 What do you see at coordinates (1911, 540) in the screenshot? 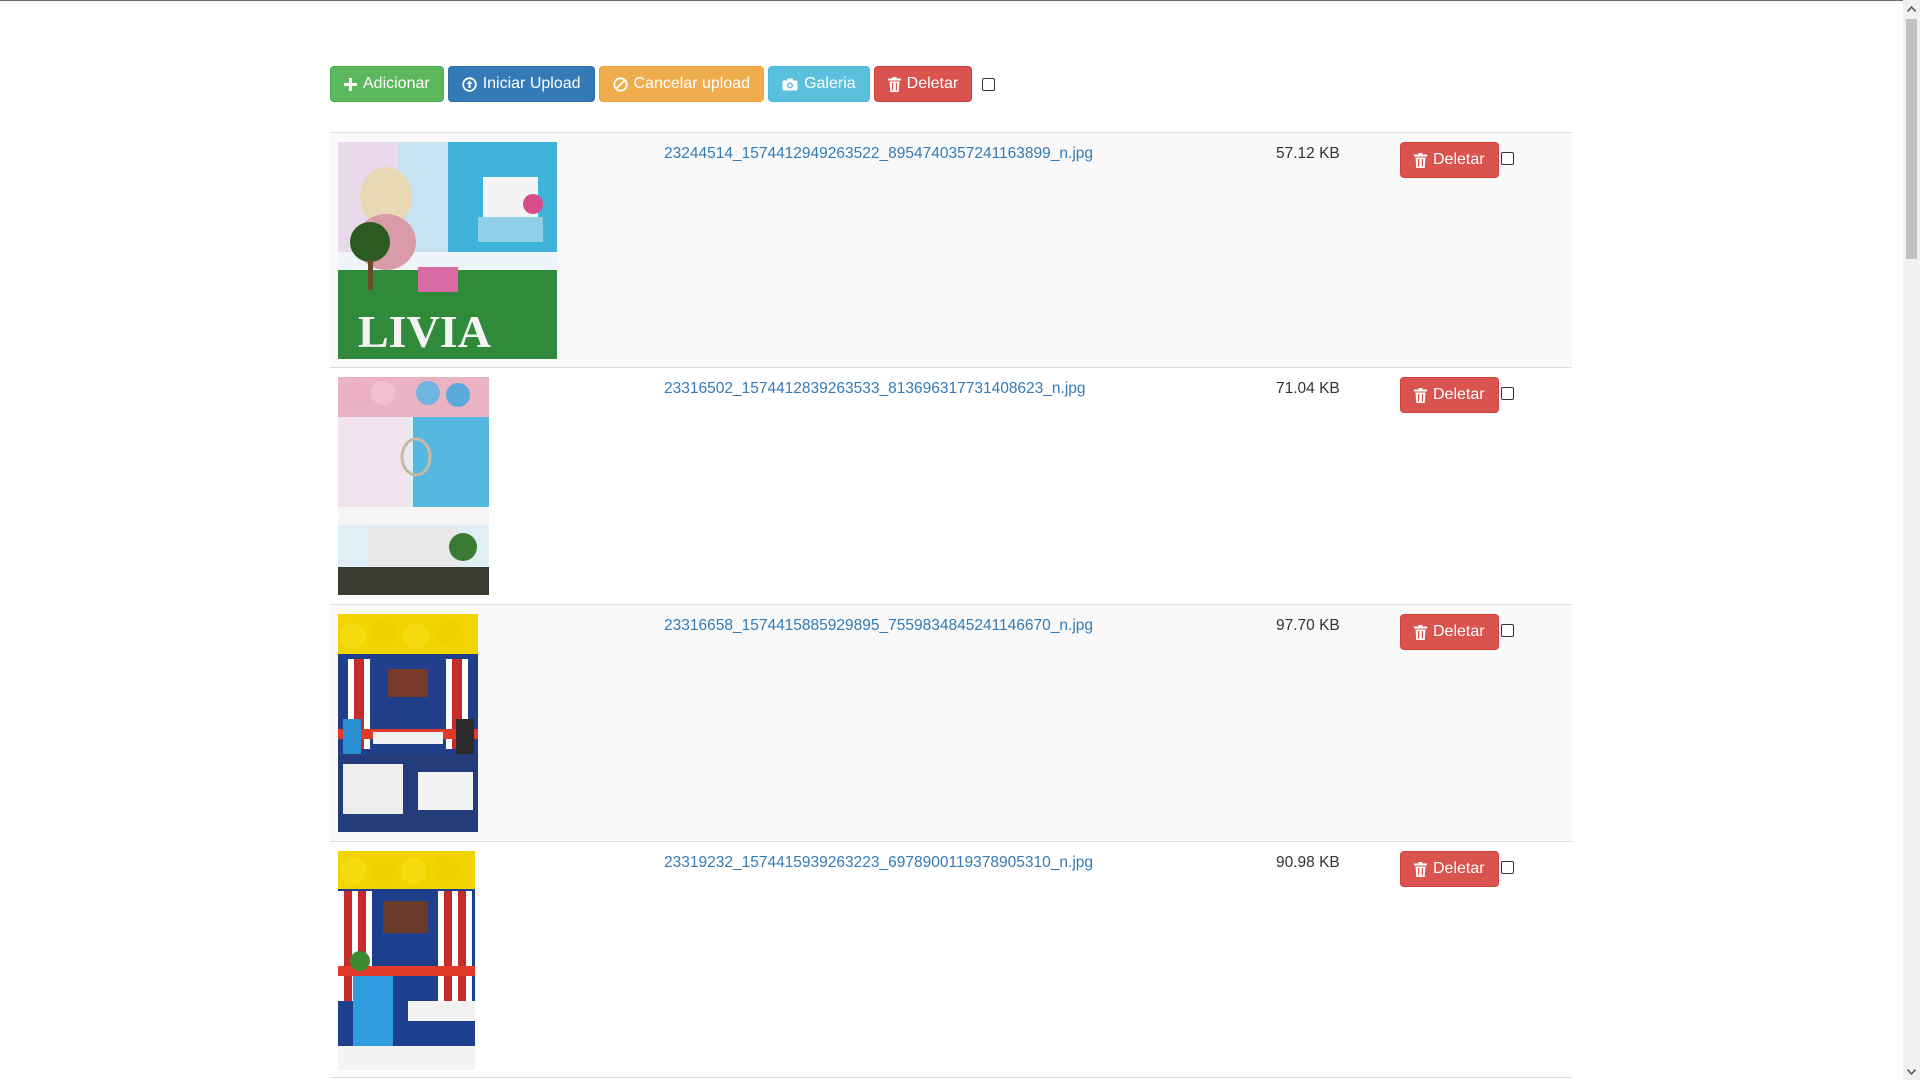
I see `vertical-scrollbar` at bounding box center [1911, 540].